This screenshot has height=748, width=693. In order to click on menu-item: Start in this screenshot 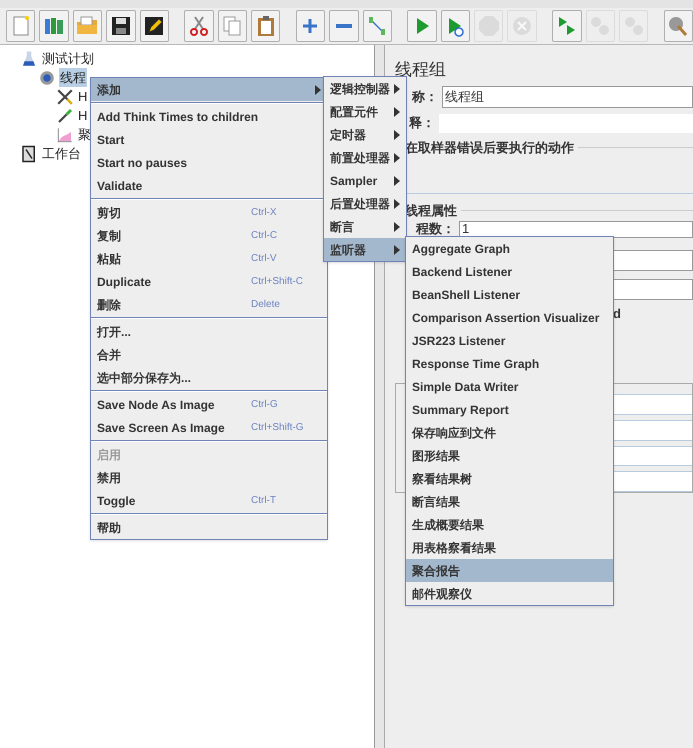, I will do `click(209, 139)`.